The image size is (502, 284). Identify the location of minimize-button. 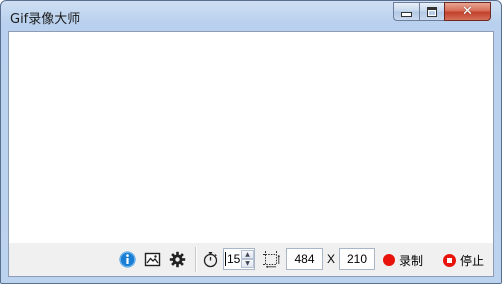
(406, 11).